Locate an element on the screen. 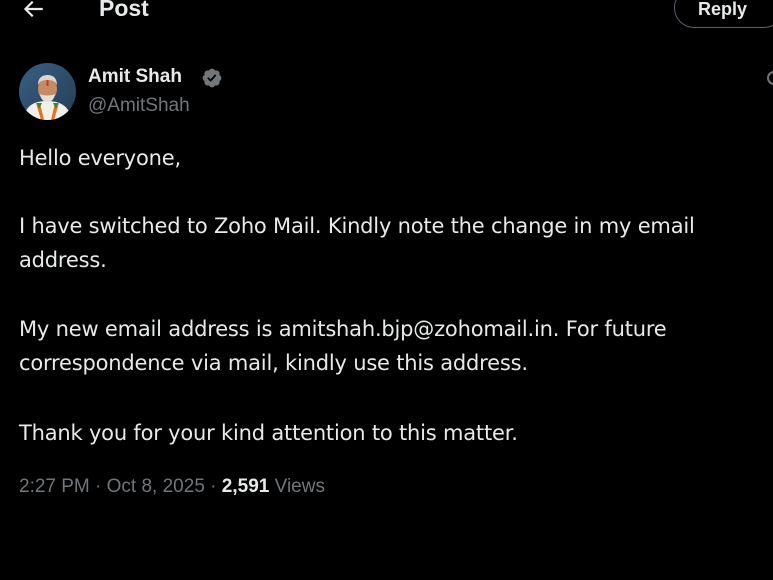 The width and height of the screenshot is (773, 580). reply-button: Reply is located at coordinates (723, 14).